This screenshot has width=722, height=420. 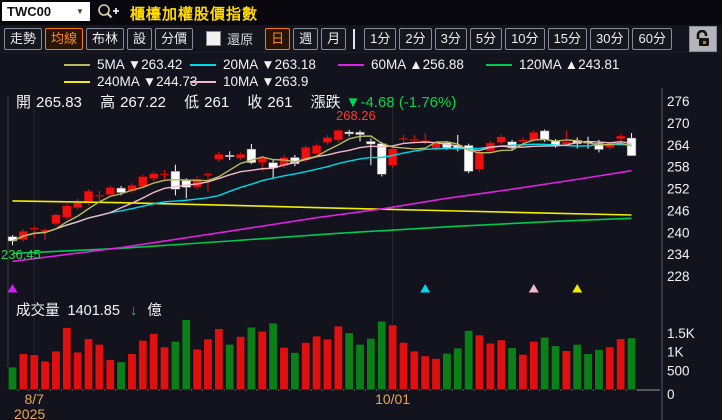 What do you see at coordinates (569, 64) in the screenshot?
I see `ma120-label: 120MA ▲243.81` at bounding box center [569, 64].